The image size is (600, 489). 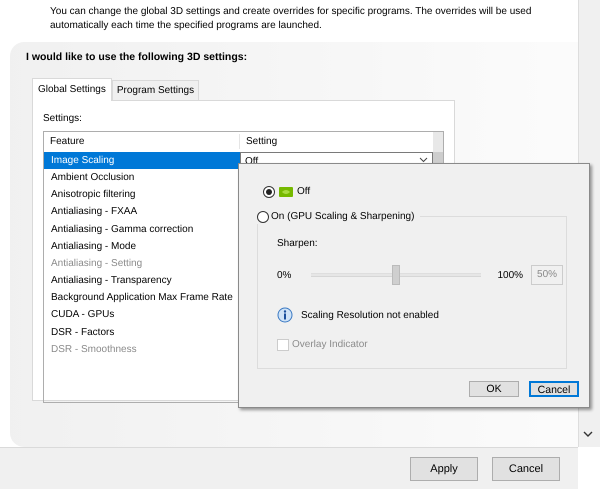 I want to click on list-item: CUDA - GPUs, so click(x=142, y=315).